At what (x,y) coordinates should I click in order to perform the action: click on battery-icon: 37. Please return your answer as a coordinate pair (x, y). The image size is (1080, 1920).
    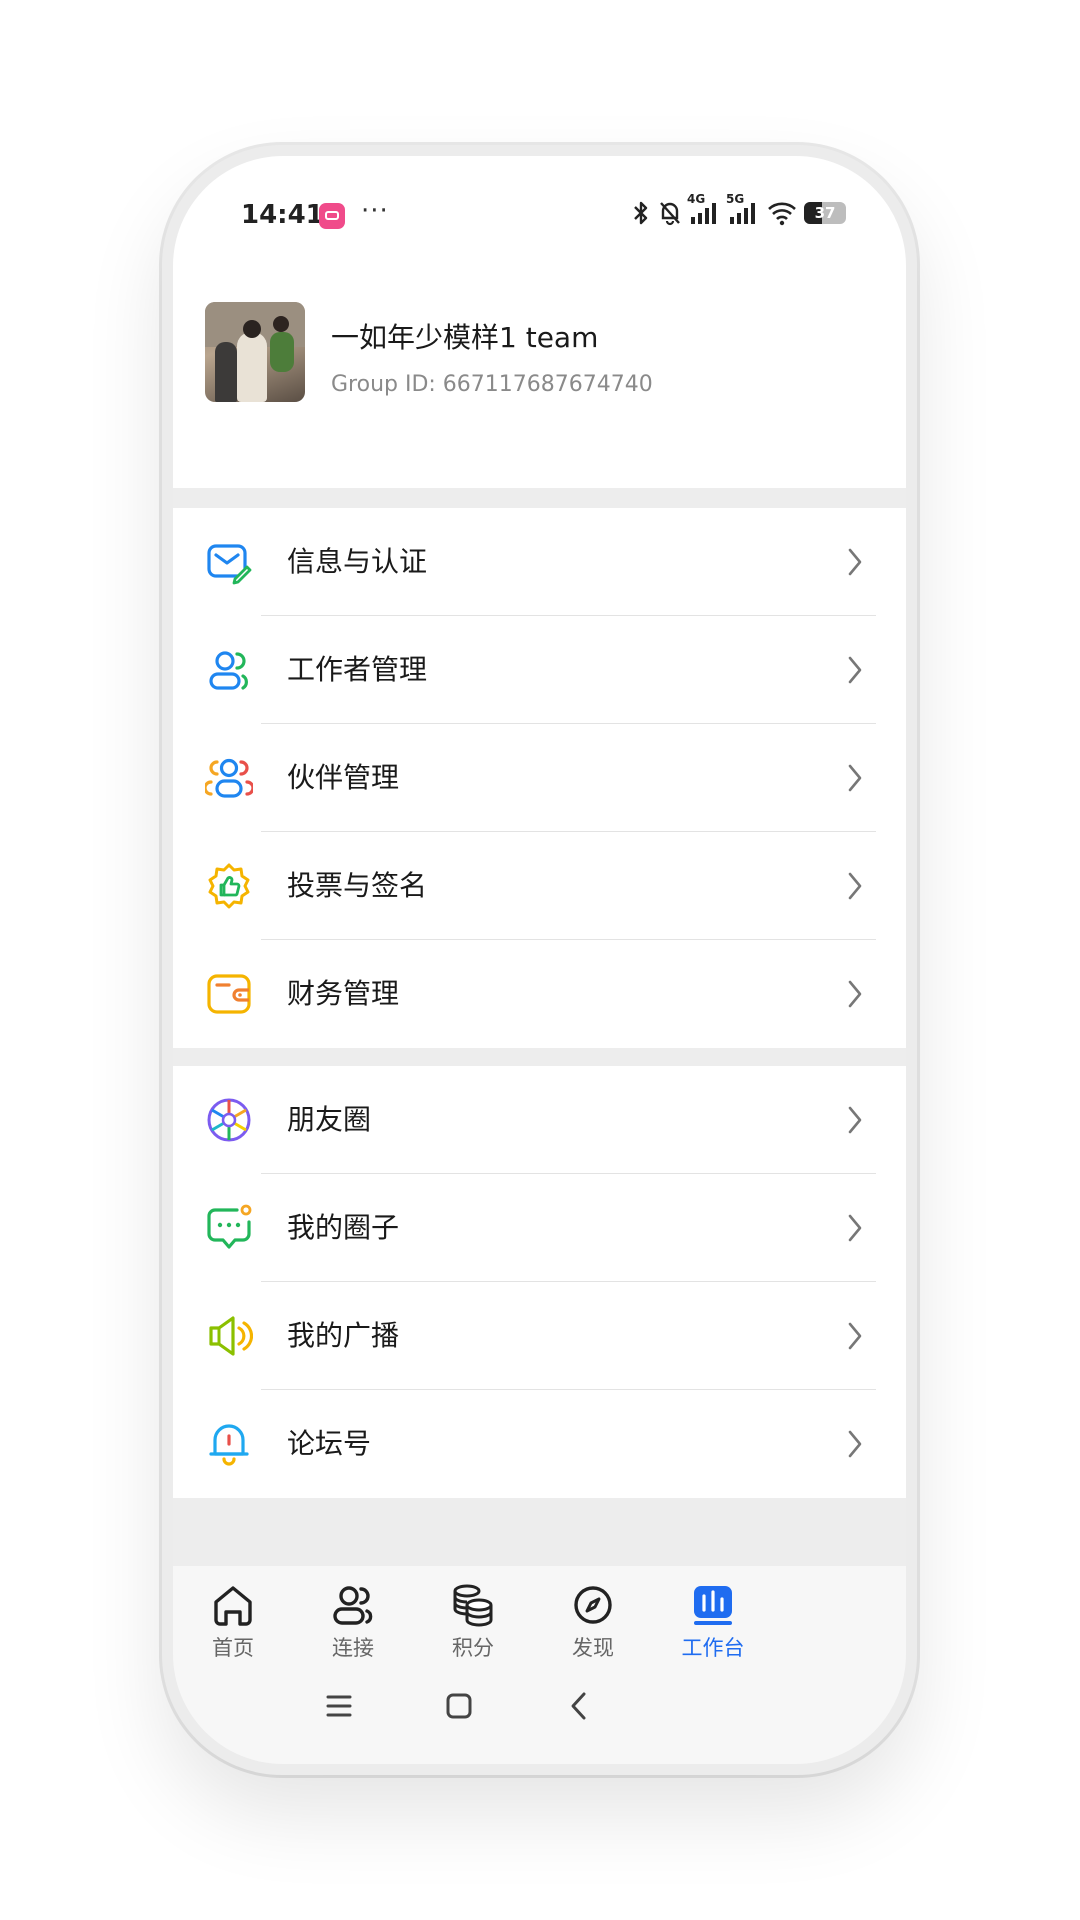
    Looking at the image, I should click on (825, 213).